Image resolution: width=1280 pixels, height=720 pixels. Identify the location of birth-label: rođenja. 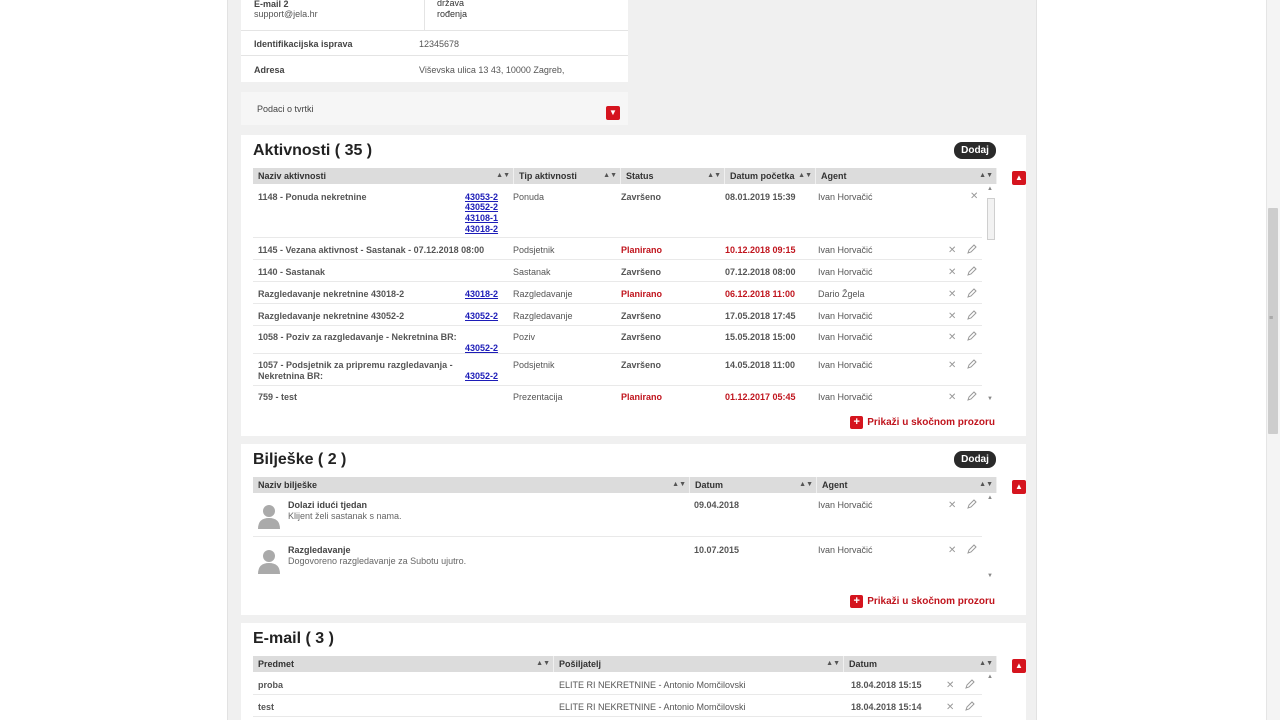
(452, 14).